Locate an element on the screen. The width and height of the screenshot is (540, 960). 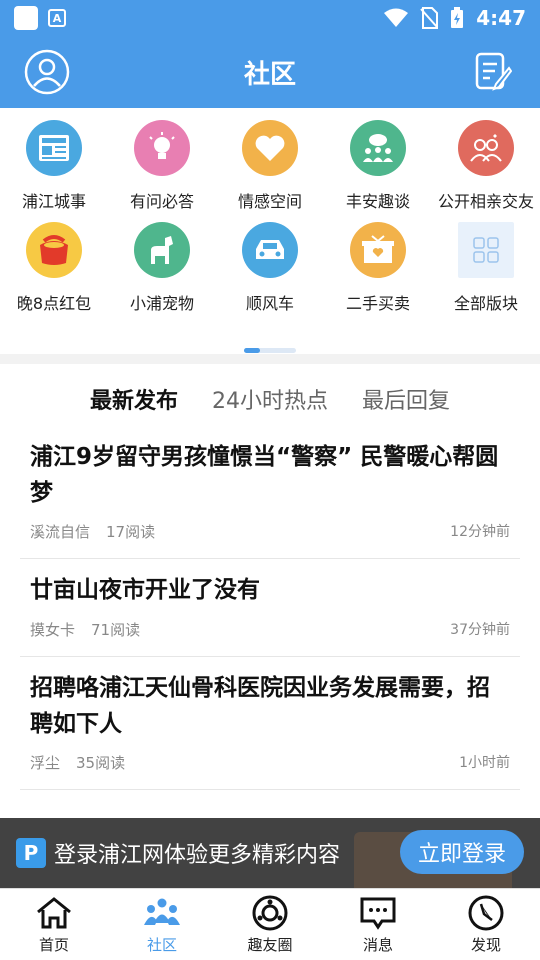
login-banner: P 登录浦江网体验更多精彩内容 立即登录 is located at coordinates (270, 853).